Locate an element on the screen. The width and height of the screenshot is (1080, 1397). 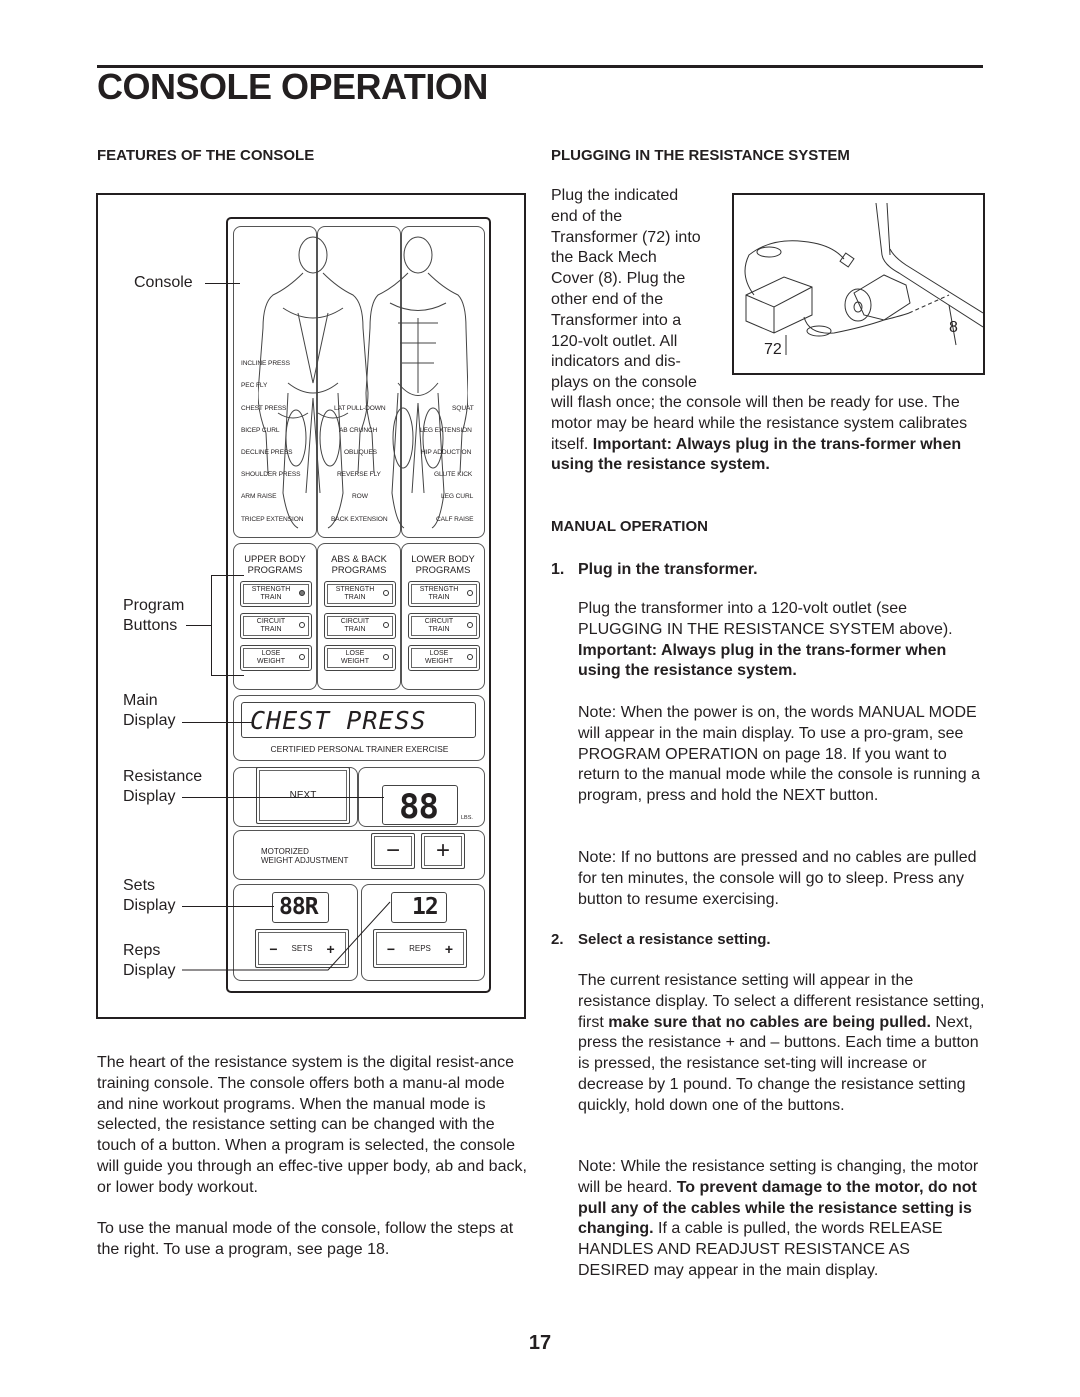
resistance-value: 88 is located at coordinates (419, 807).